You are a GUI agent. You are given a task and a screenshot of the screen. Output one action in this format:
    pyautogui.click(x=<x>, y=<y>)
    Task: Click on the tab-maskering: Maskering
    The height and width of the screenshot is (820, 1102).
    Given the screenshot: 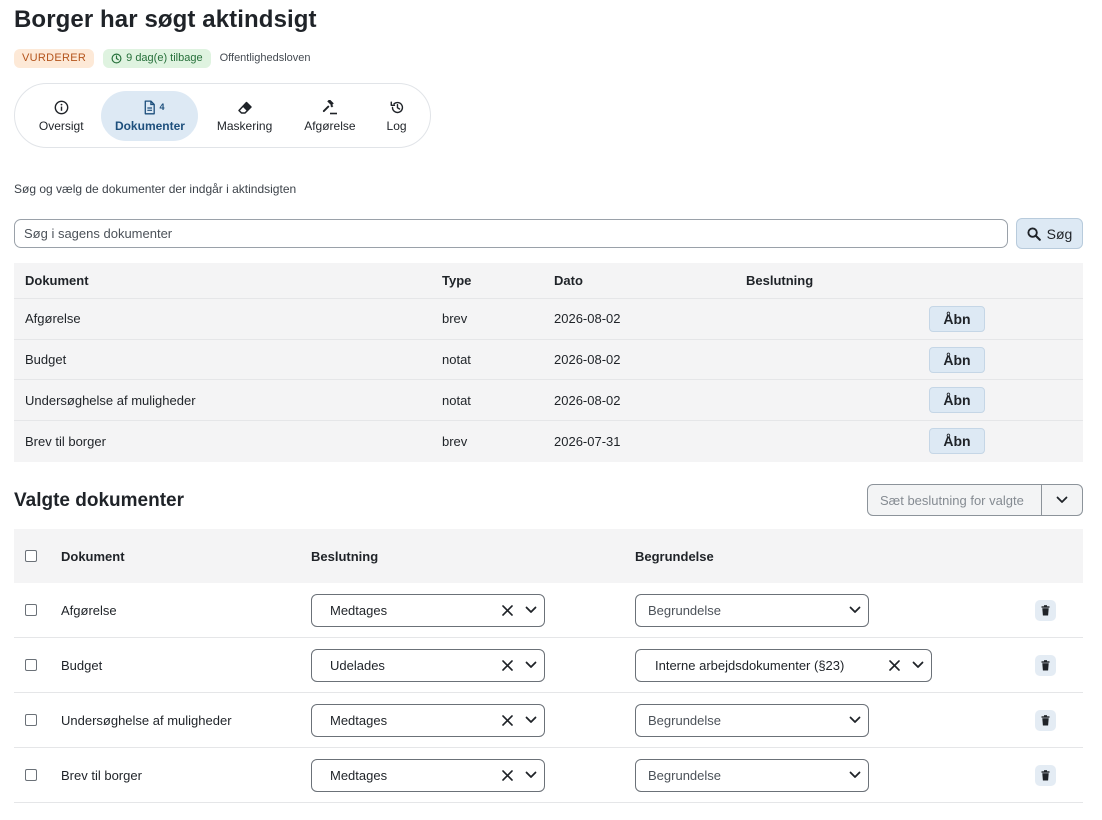 What is the action you would take?
    pyautogui.click(x=244, y=116)
    